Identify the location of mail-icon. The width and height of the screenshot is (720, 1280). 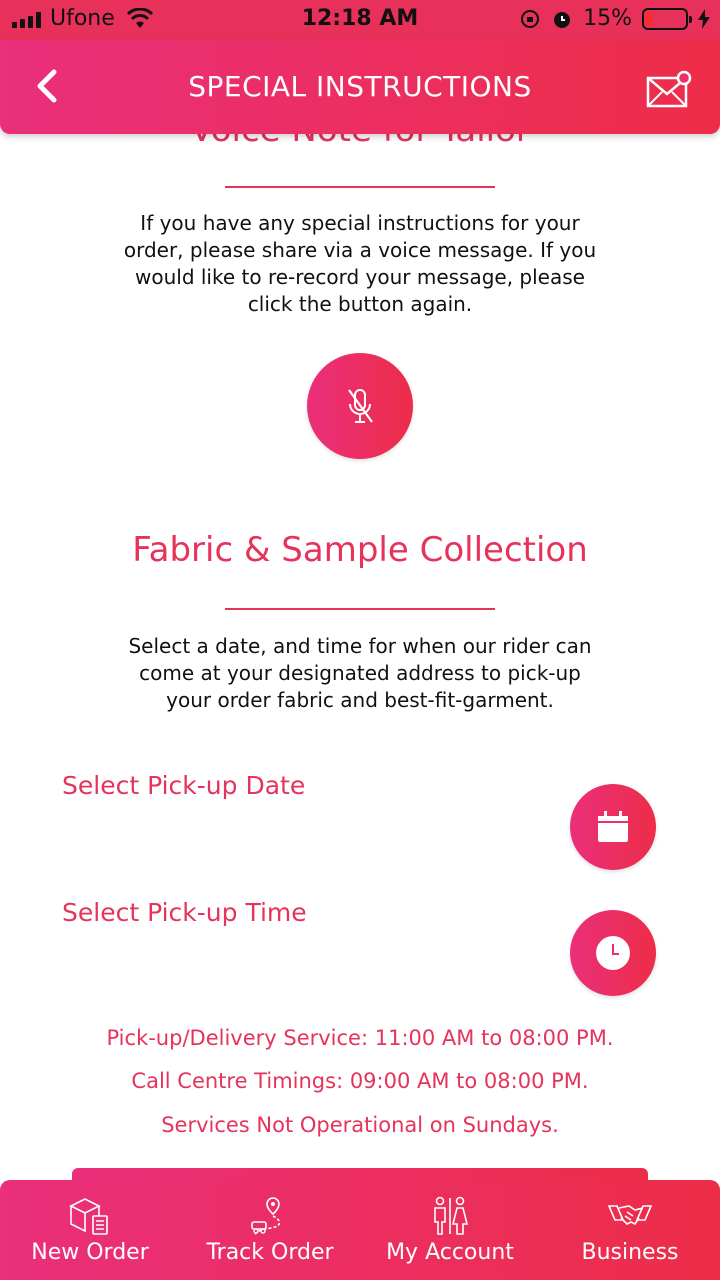
(670, 90).